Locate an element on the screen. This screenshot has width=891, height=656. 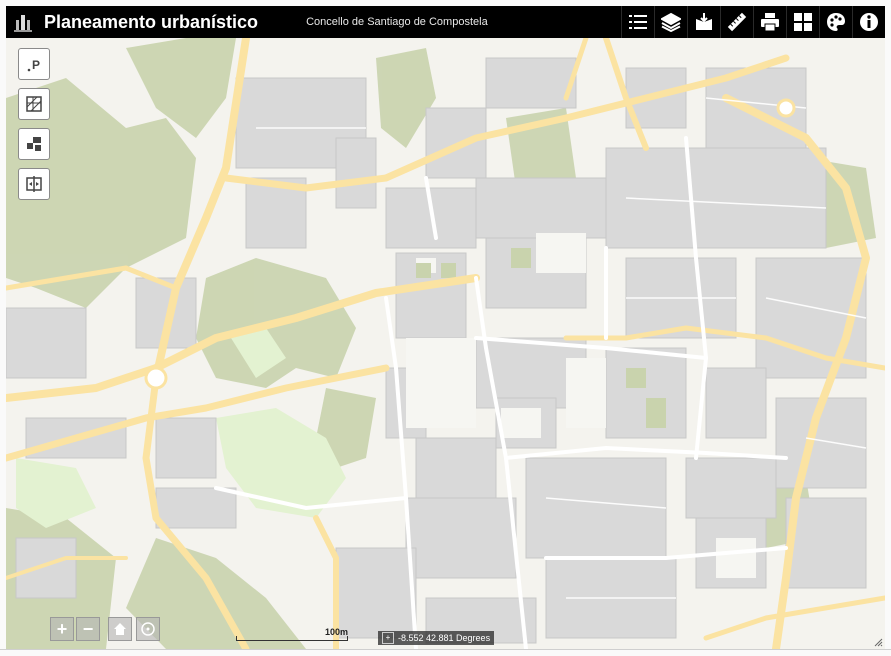
home-button is located at coordinates (120, 629).